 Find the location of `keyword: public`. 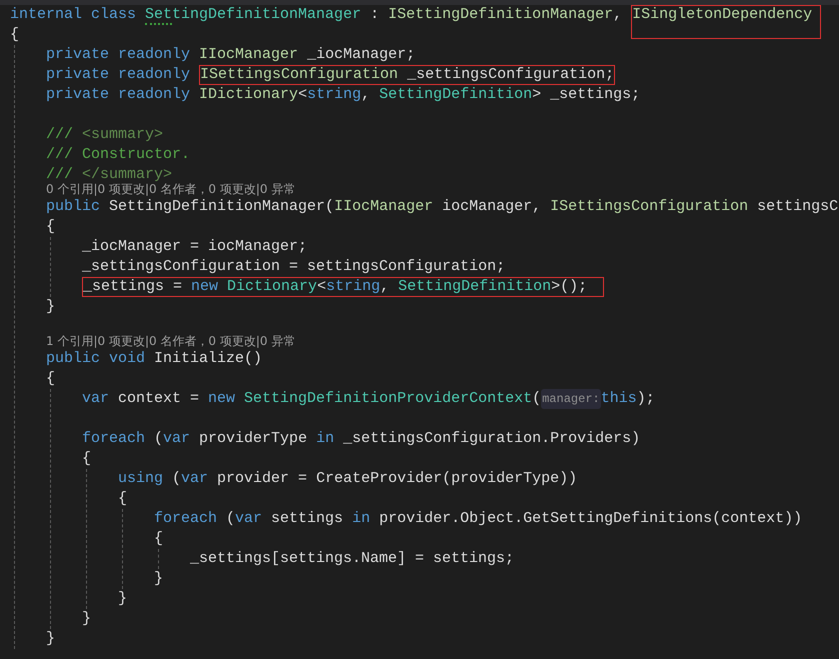

keyword: public is located at coordinates (74, 207).